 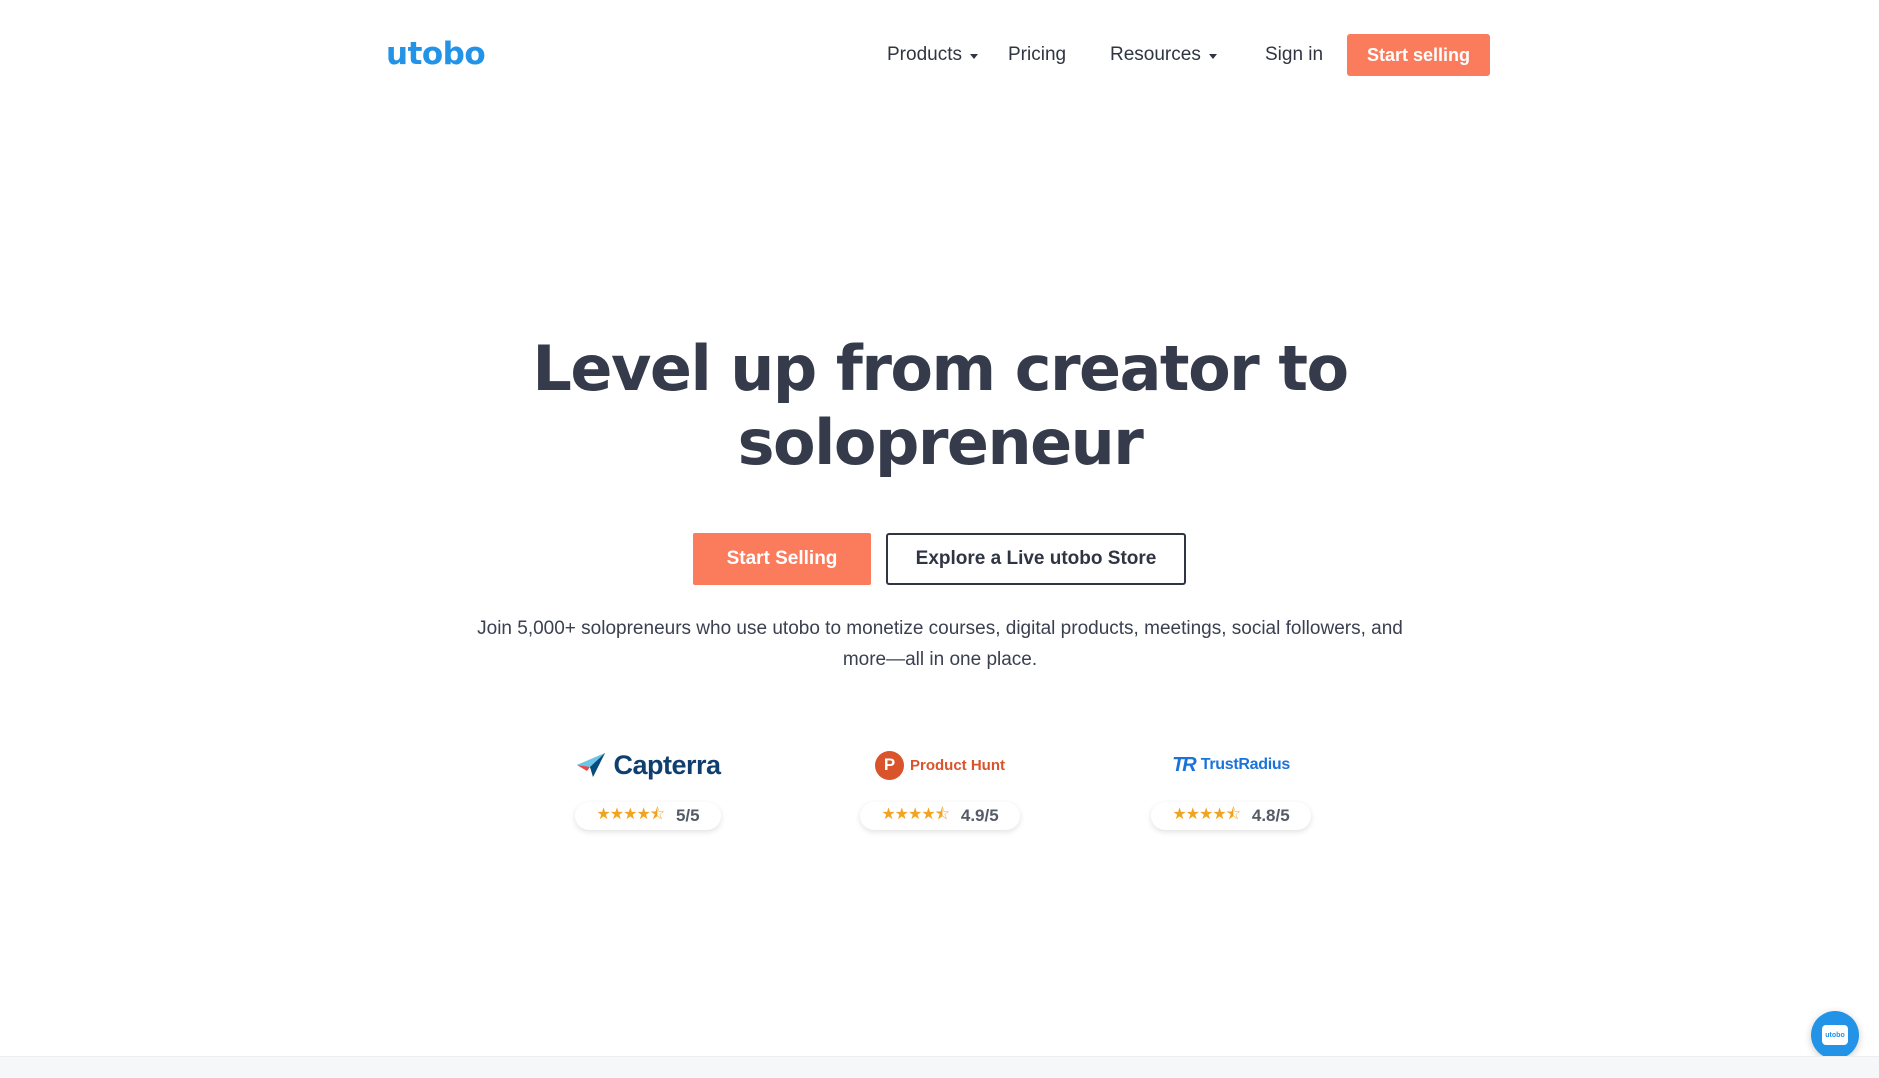 I want to click on review-capterra: Capterra ★★★★⯪ 5/5, so click(x=648, y=798).